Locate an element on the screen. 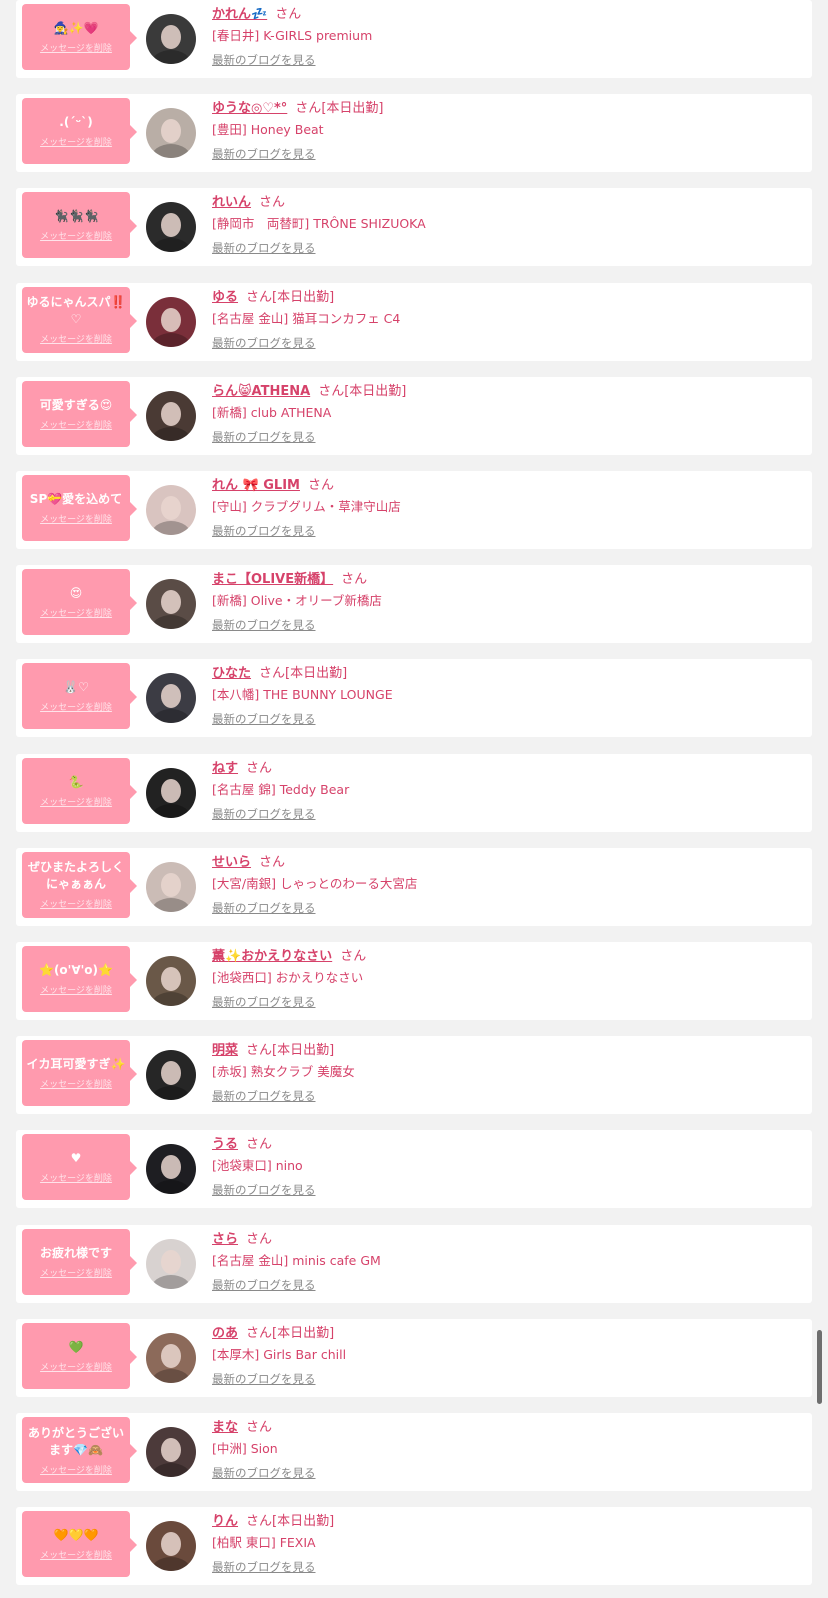 The width and height of the screenshot is (828, 1598). cast-name-link: れん 🎀 GLIM is located at coordinates (256, 485).